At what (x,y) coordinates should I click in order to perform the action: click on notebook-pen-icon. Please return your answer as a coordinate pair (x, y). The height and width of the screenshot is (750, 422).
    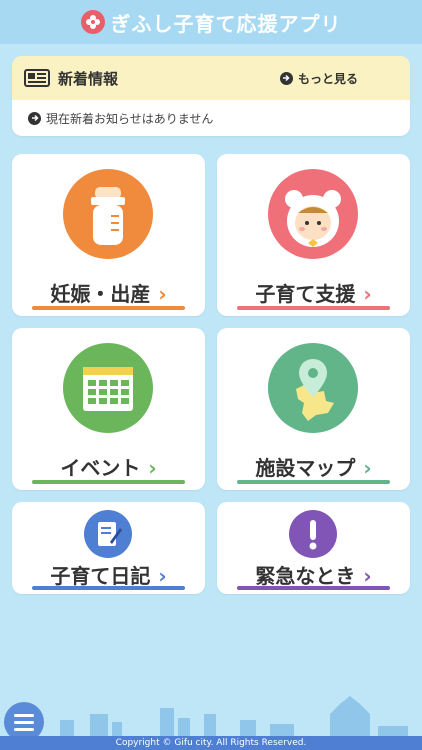
    Looking at the image, I should click on (108, 534).